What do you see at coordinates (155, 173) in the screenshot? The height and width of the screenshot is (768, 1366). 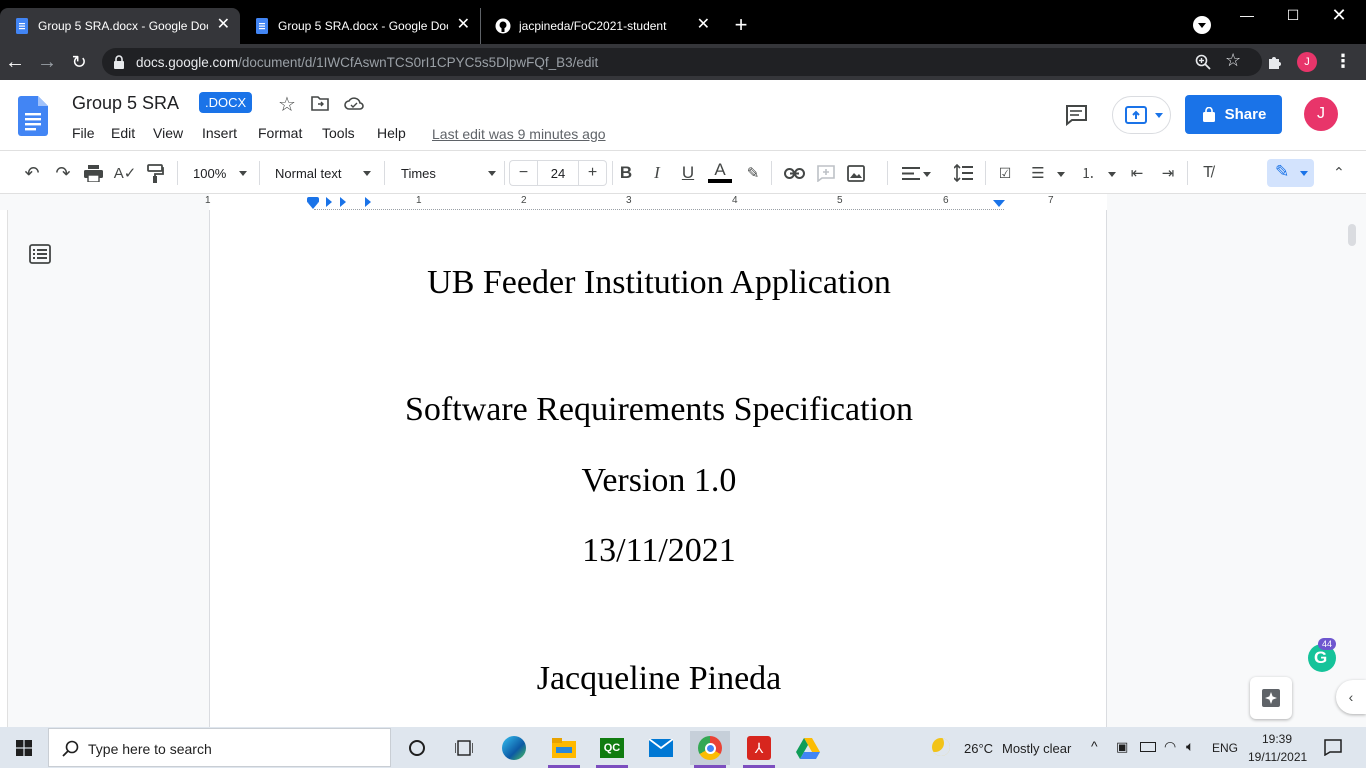 I see `paint-format-icon` at bounding box center [155, 173].